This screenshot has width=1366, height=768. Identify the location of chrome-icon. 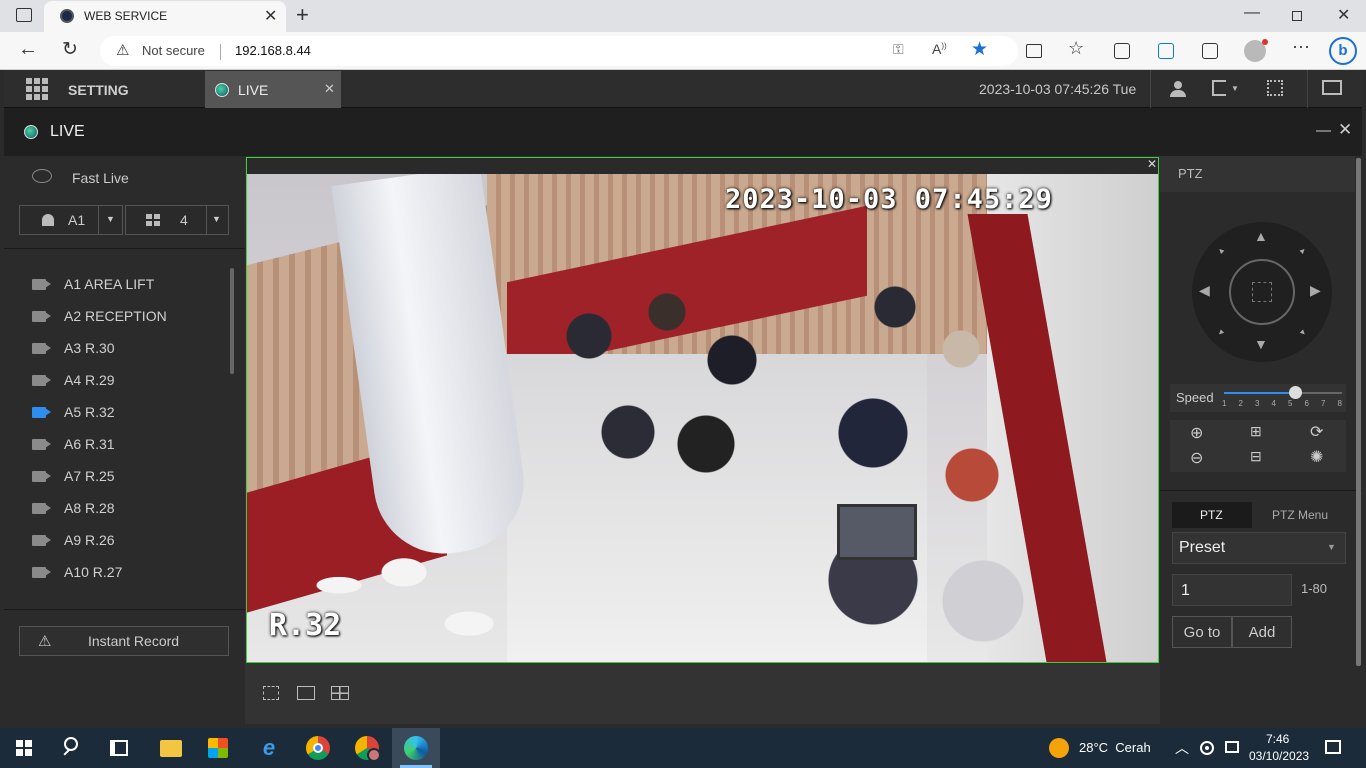
(318, 748).